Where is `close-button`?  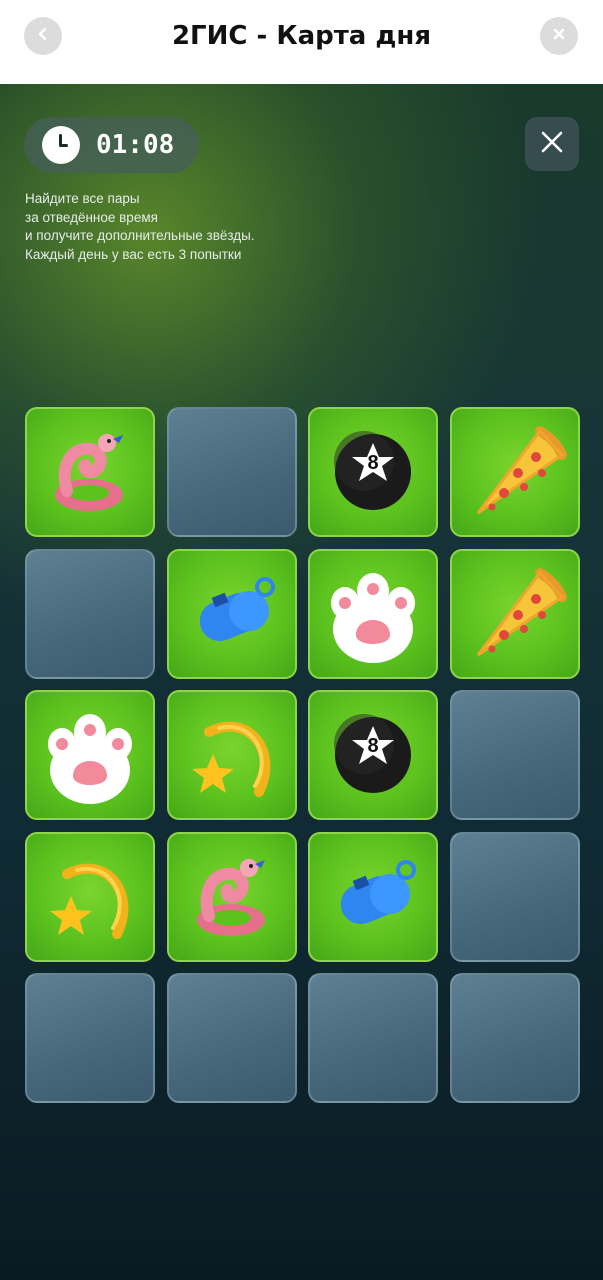 close-button is located at coordinates (559, 36).